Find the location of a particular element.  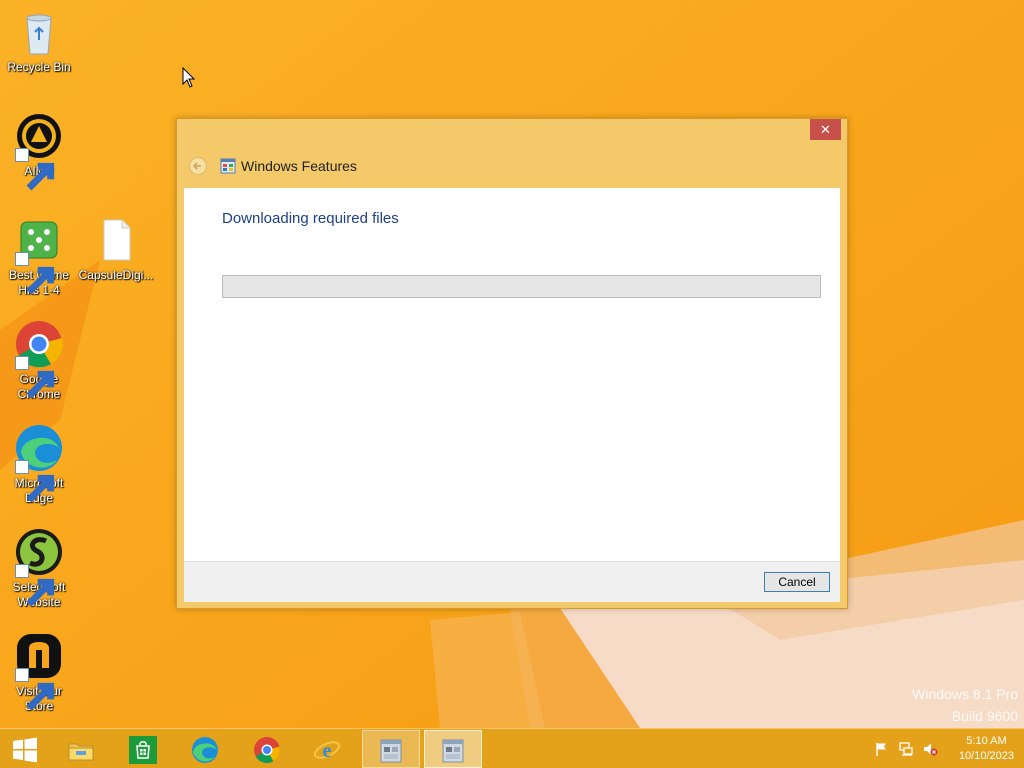

file-explorer-icon is located at coordinates (81, 752).